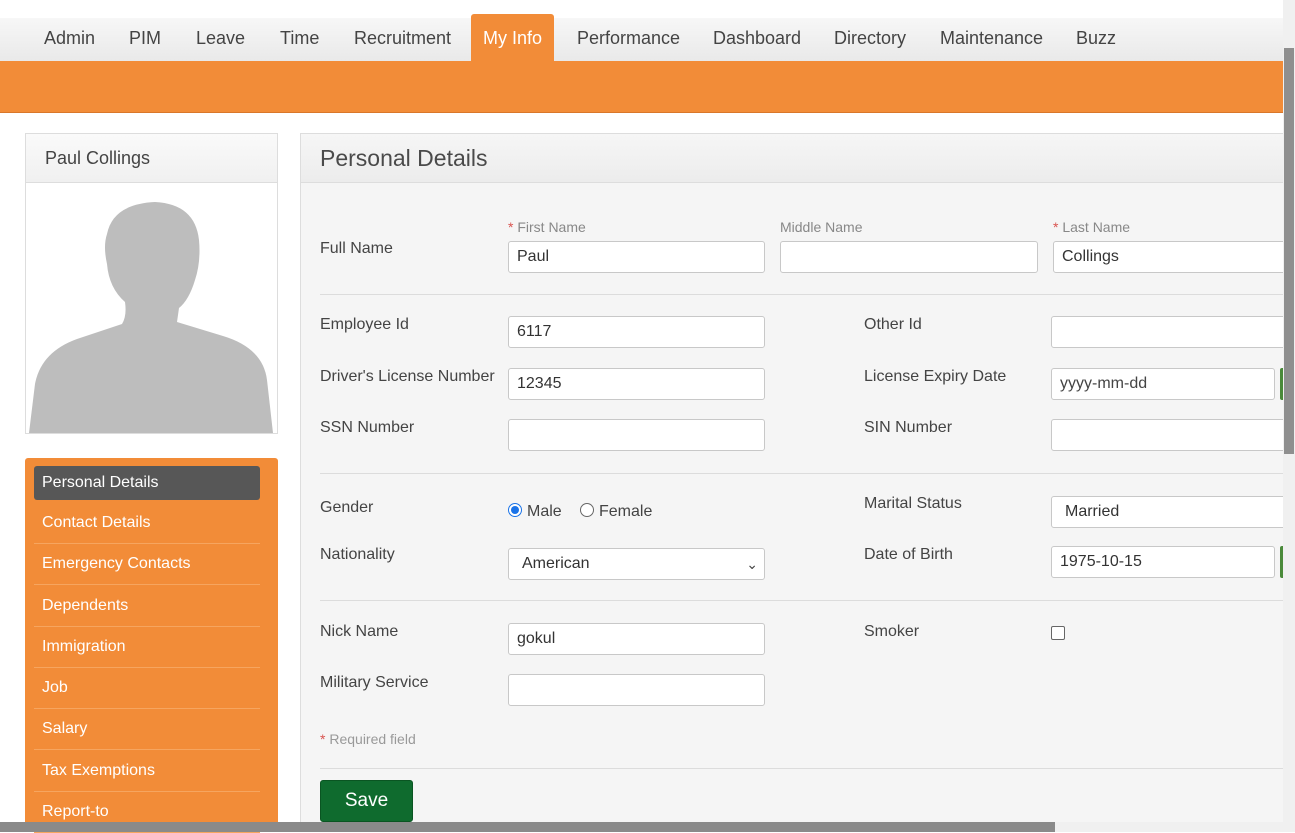  Describe the element at coordinates (636, 639) in the screenshot. I see `nick-name-input: gokul` at that location.